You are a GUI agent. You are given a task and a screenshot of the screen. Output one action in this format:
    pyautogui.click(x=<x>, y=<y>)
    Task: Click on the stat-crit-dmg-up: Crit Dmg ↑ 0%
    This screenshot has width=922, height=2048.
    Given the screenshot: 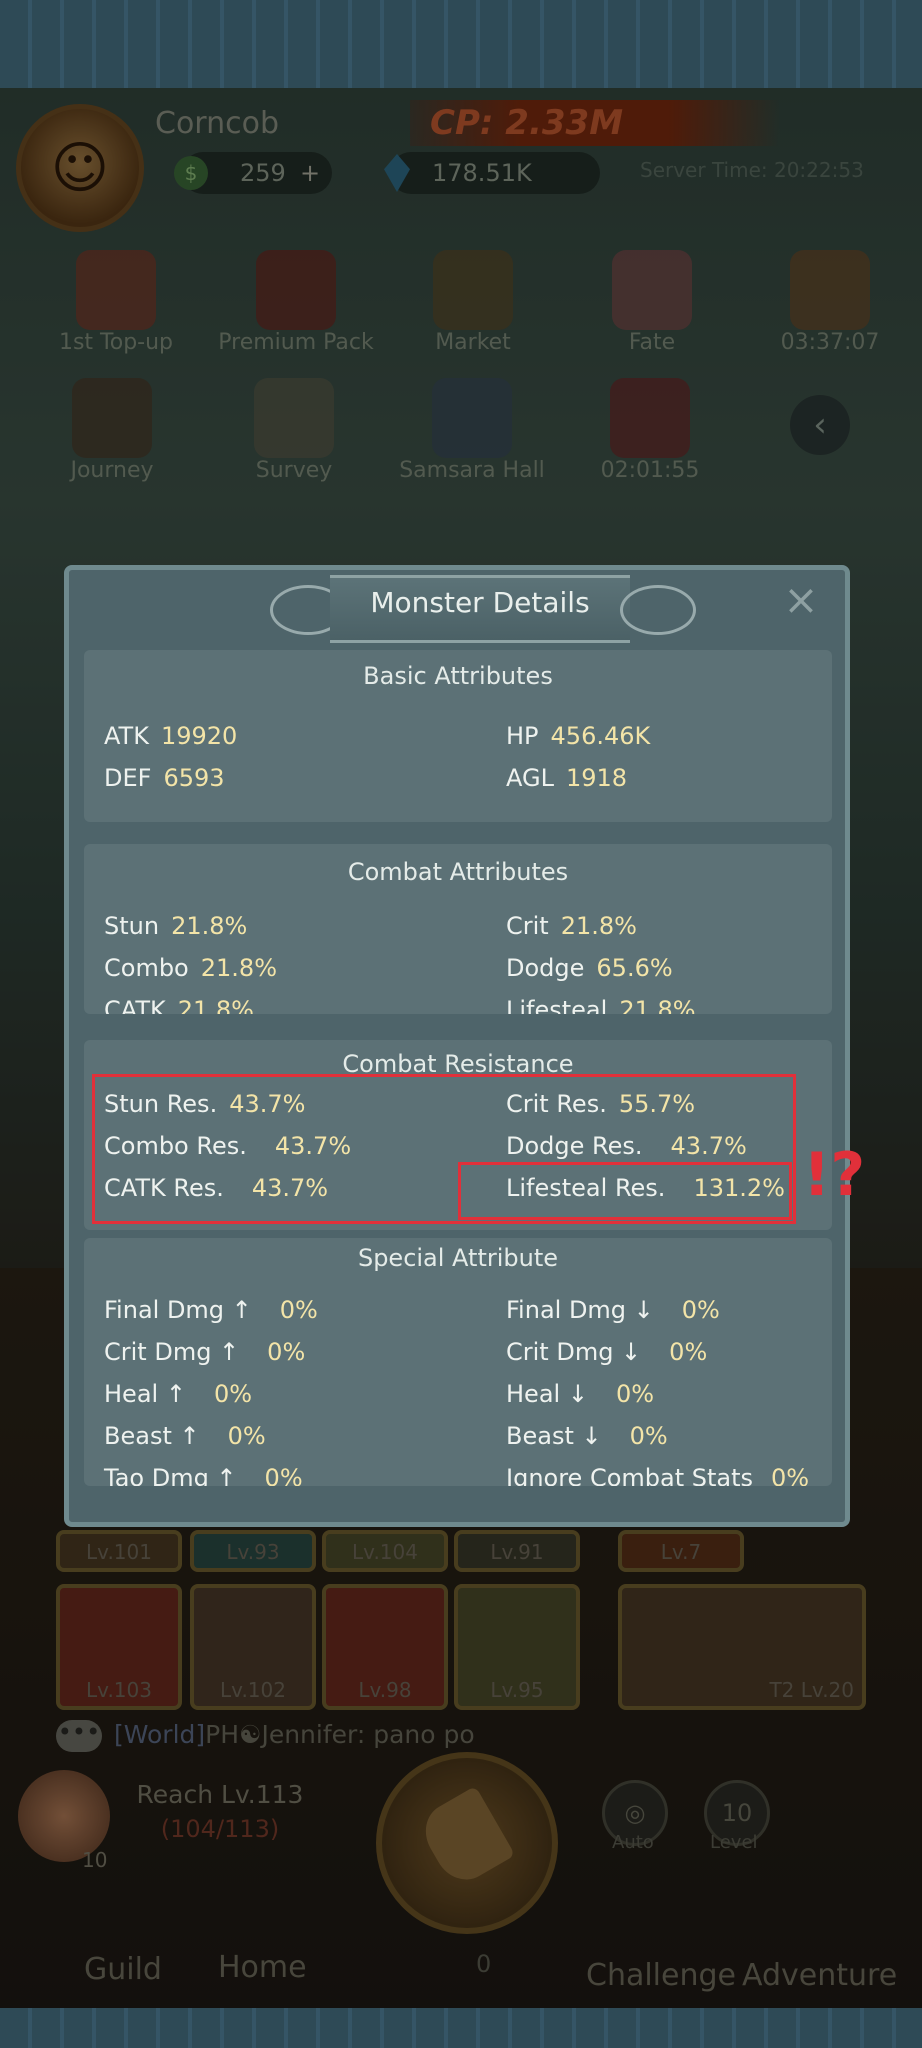 What is the action you would take?
    pyautogui.click(x=204, y=1352)
    